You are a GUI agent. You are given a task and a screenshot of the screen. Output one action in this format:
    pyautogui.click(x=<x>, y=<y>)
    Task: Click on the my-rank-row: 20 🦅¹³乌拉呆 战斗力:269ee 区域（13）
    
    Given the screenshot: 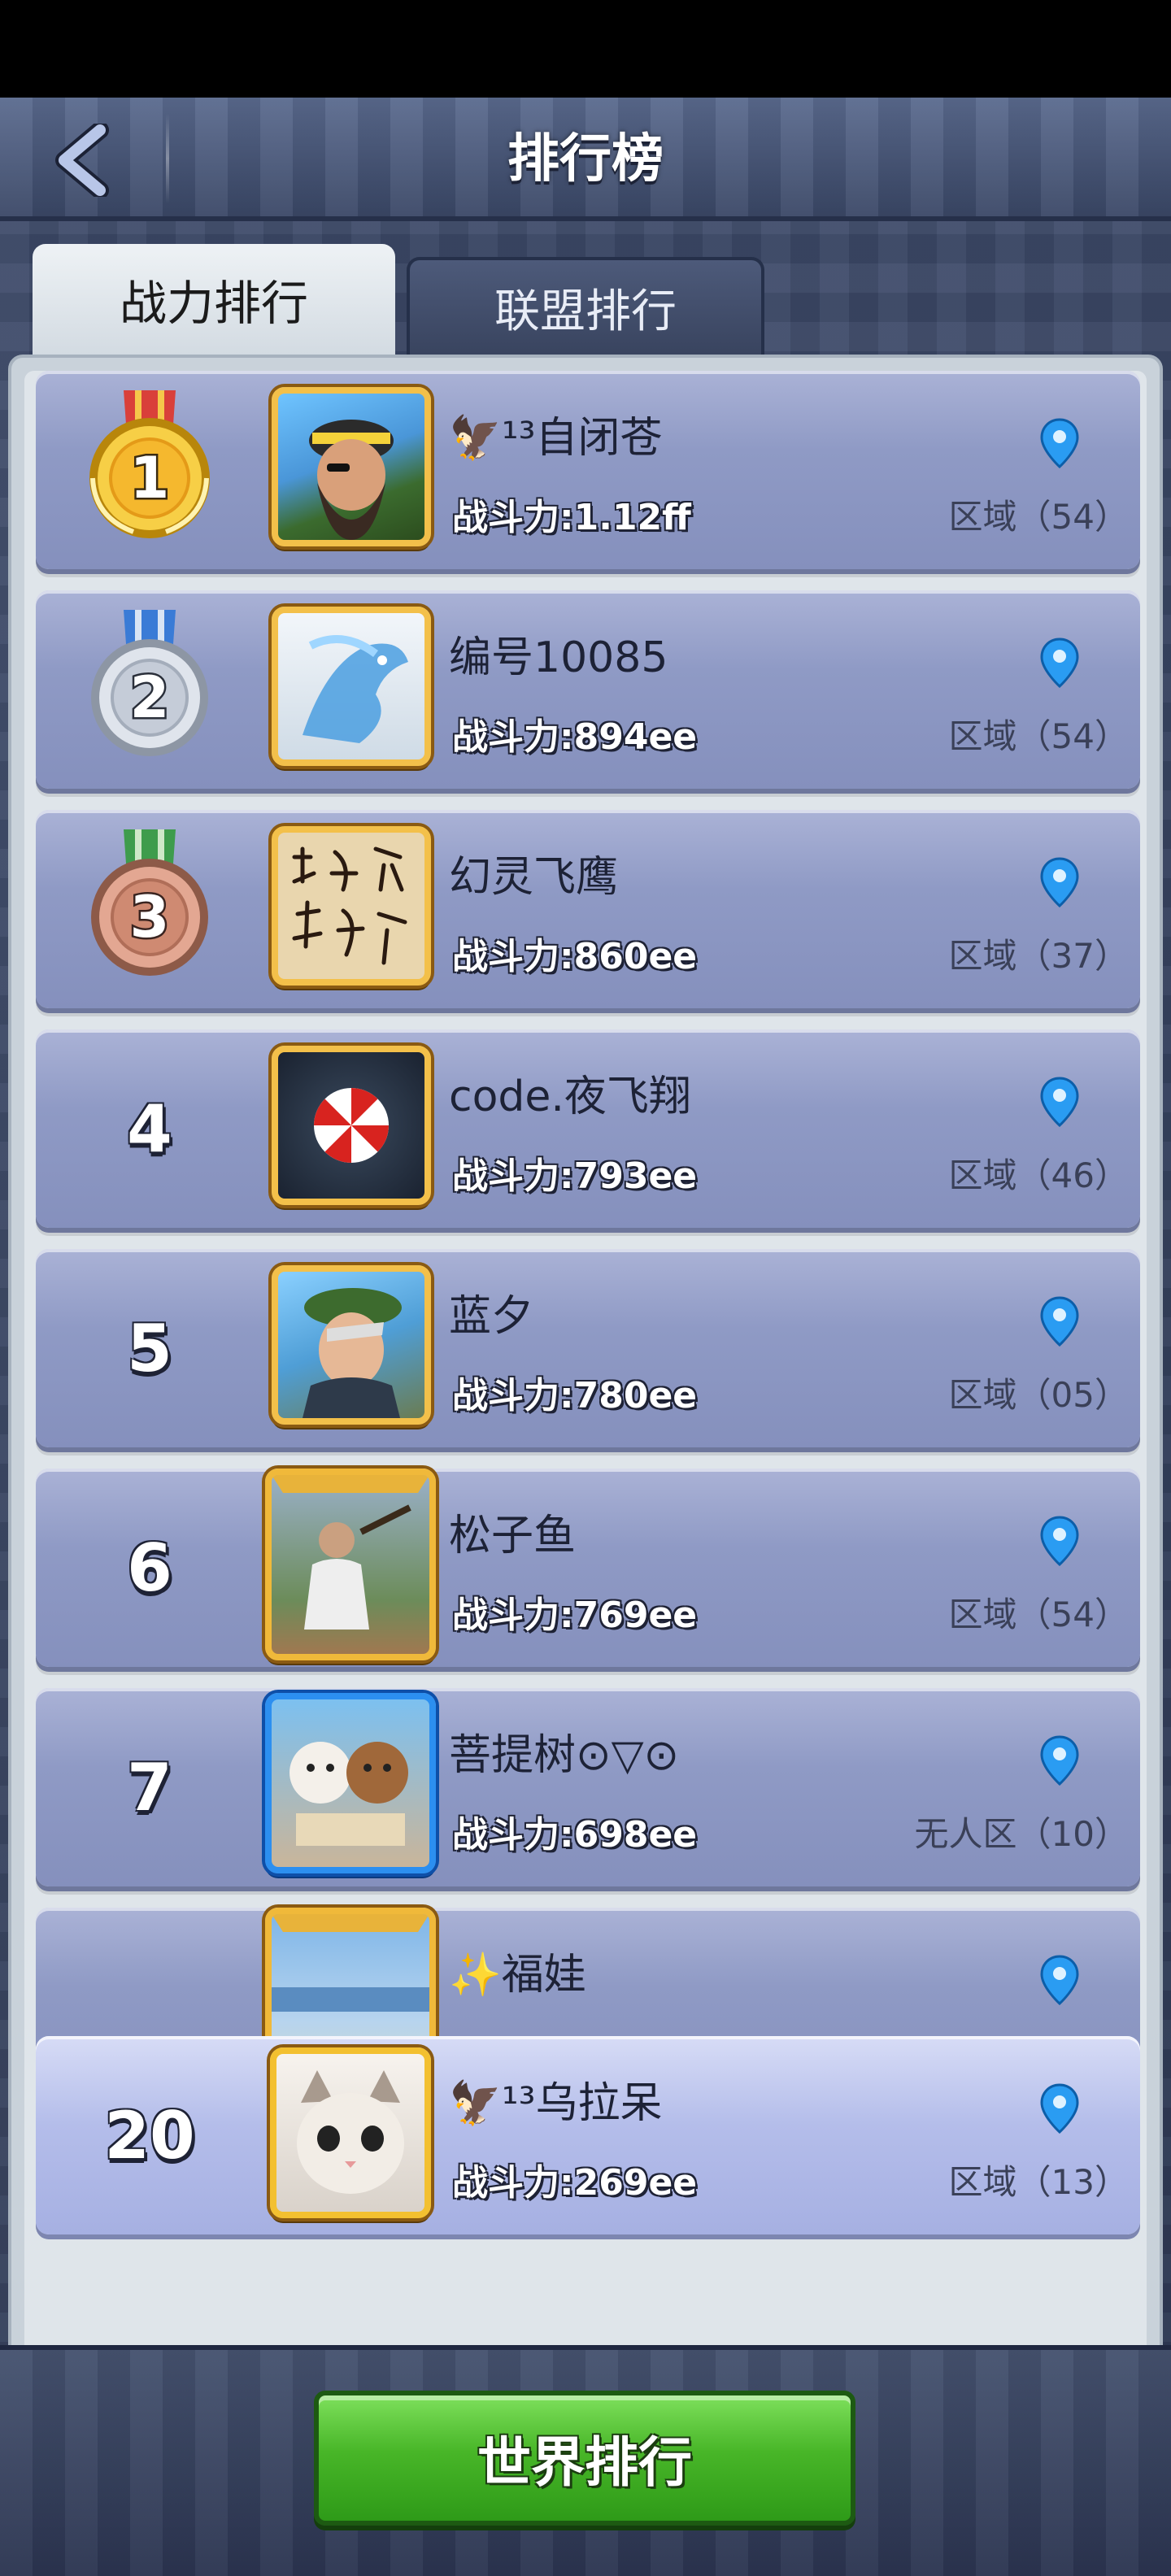 What is the action you would take?
    pyautogui.click(x=588, y=2135)
    